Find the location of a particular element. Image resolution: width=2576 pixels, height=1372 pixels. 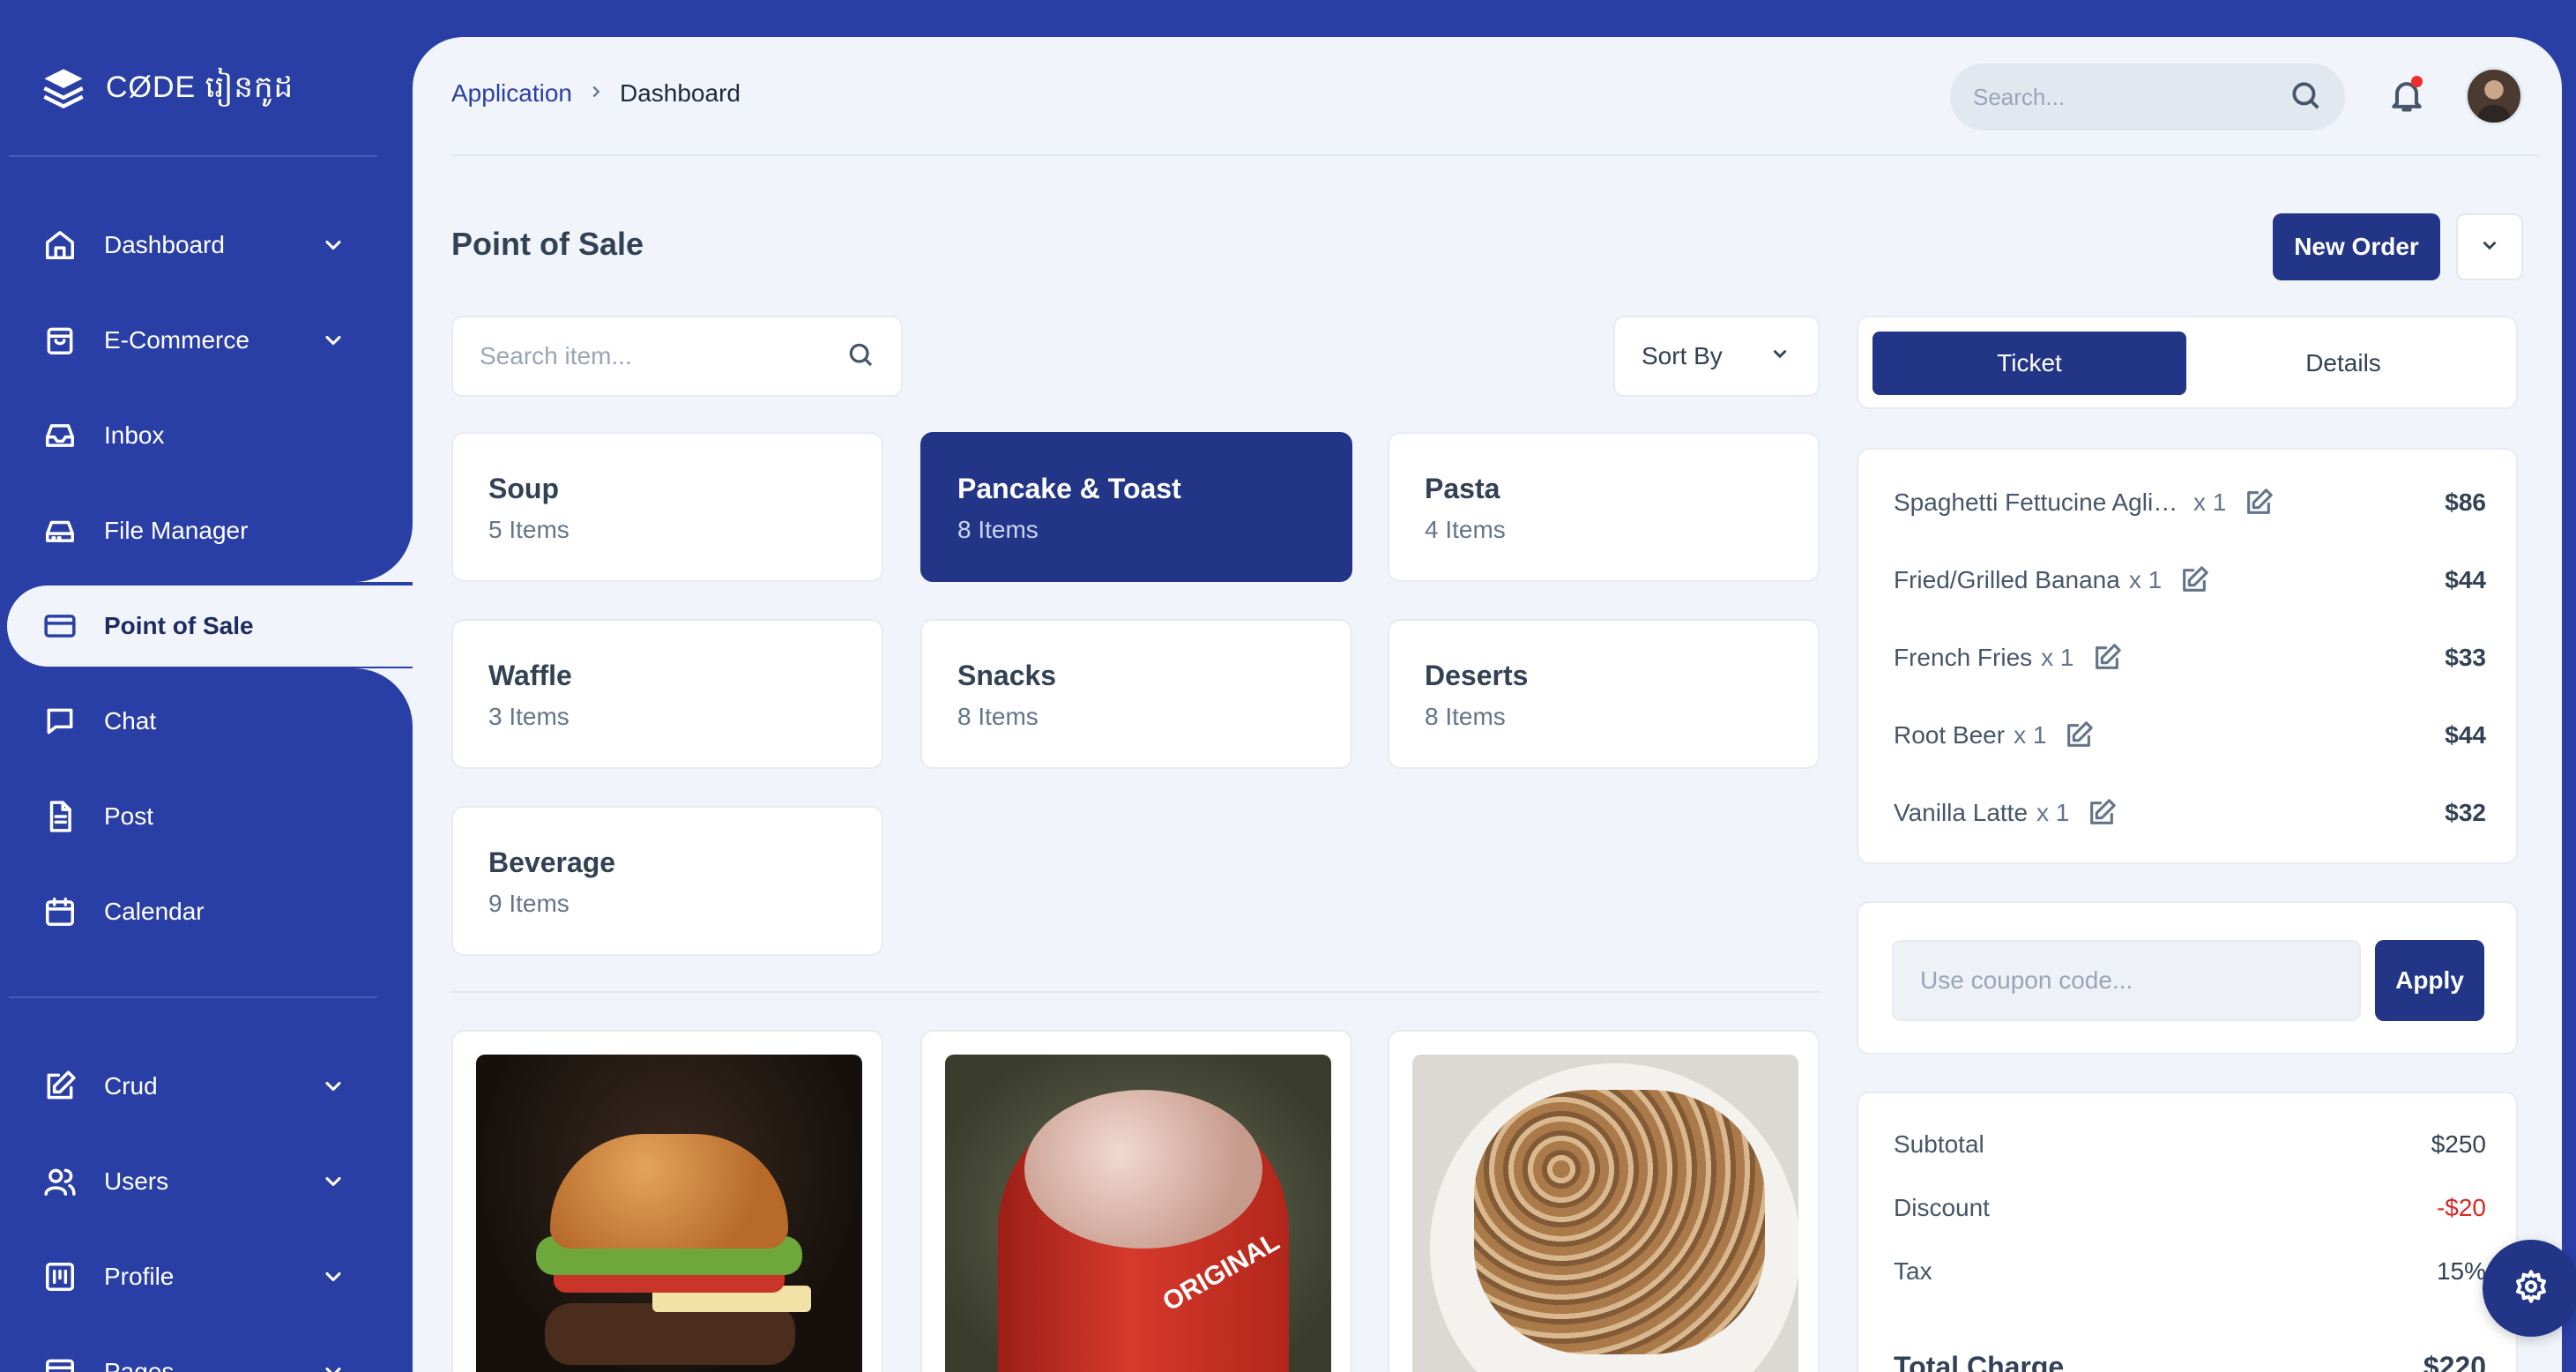

category-name: Soup is located at coordinates (524, 489).